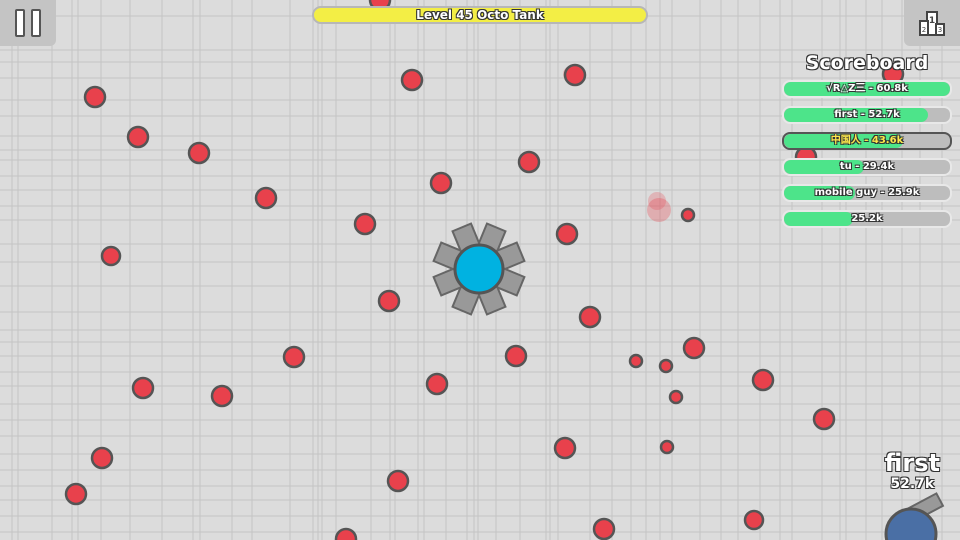 The height and width of the screenshot is (540, 960). What do you see at coordinates (36, 23) in the screenshot?
I see `pause-icon-bar` at bounding box center [36, 23].